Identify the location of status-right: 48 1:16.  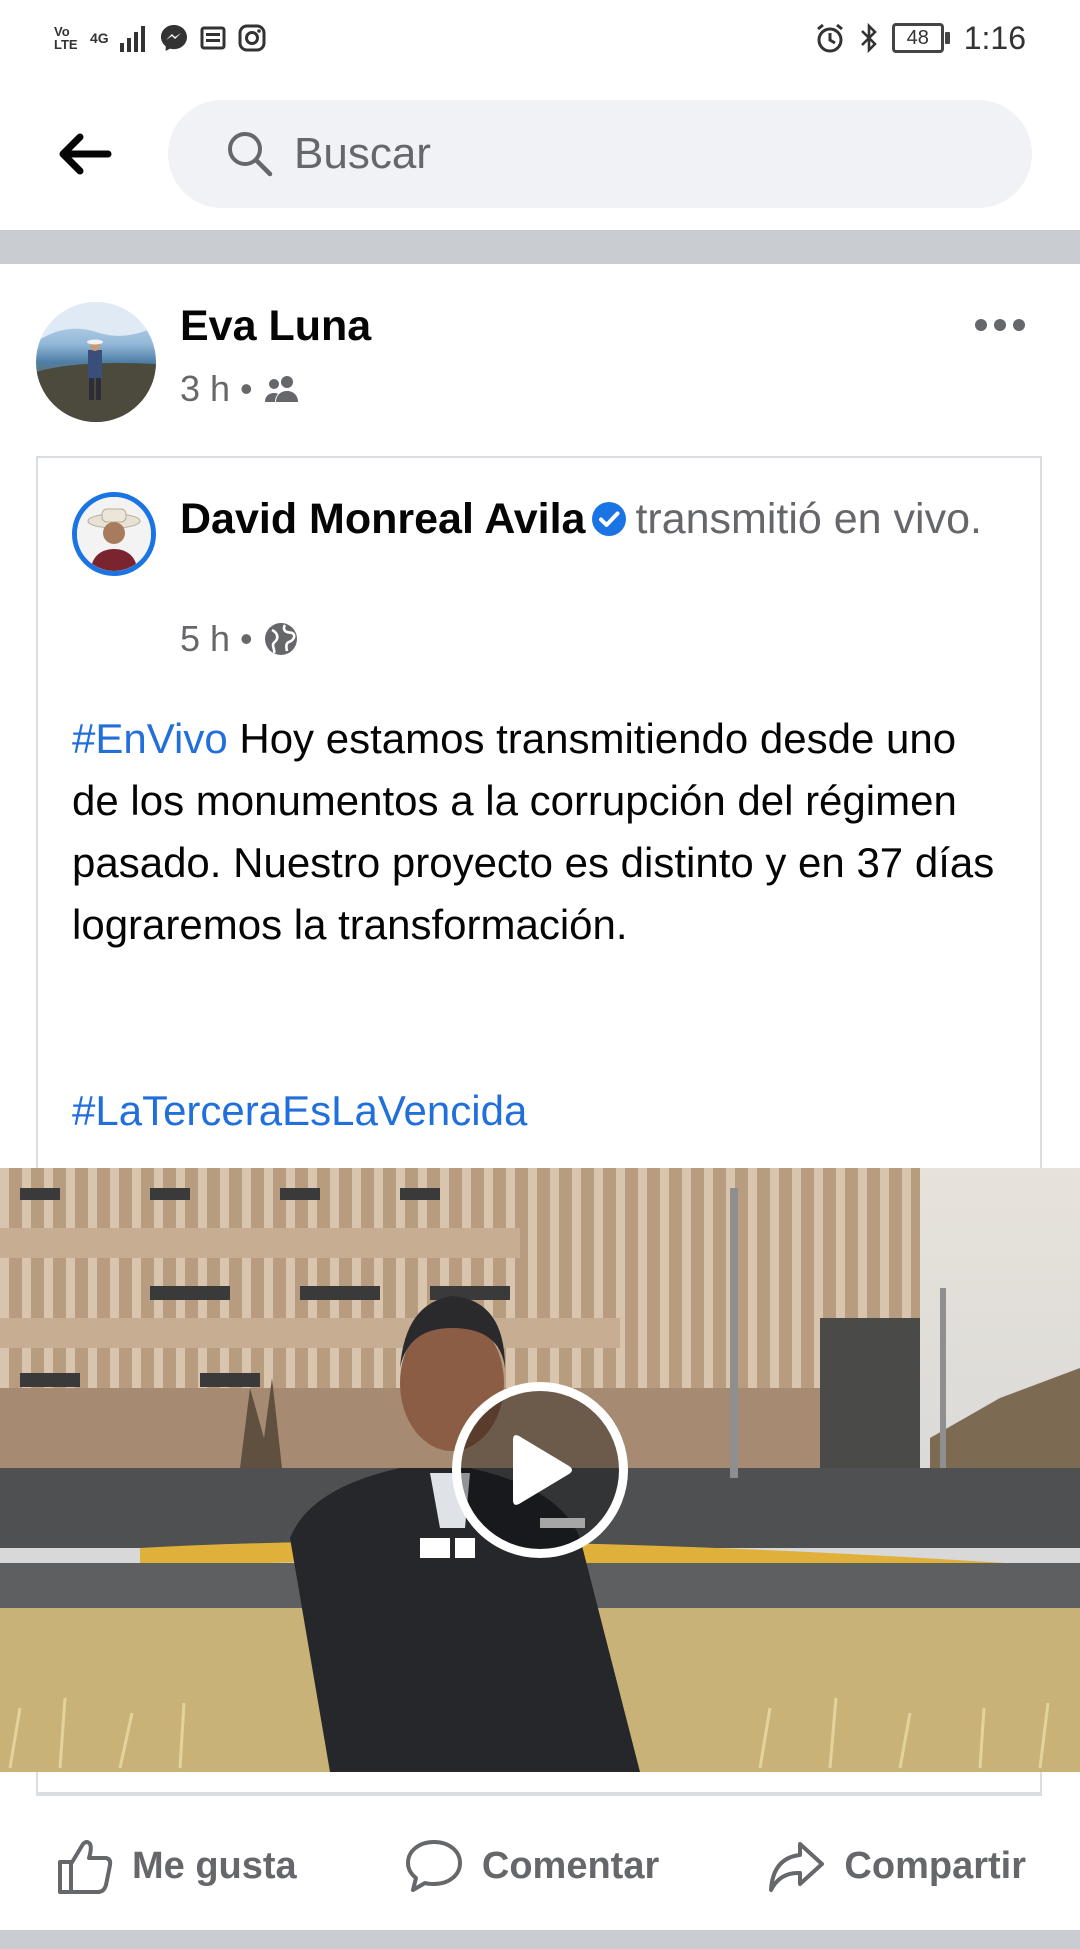
(920, 38).